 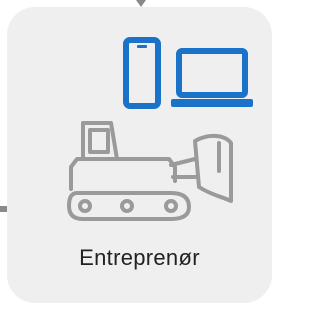 What do you see at coordinates (188, 73) in the screenshot?
I see `devices-icon` at bounding box center [188, 73].